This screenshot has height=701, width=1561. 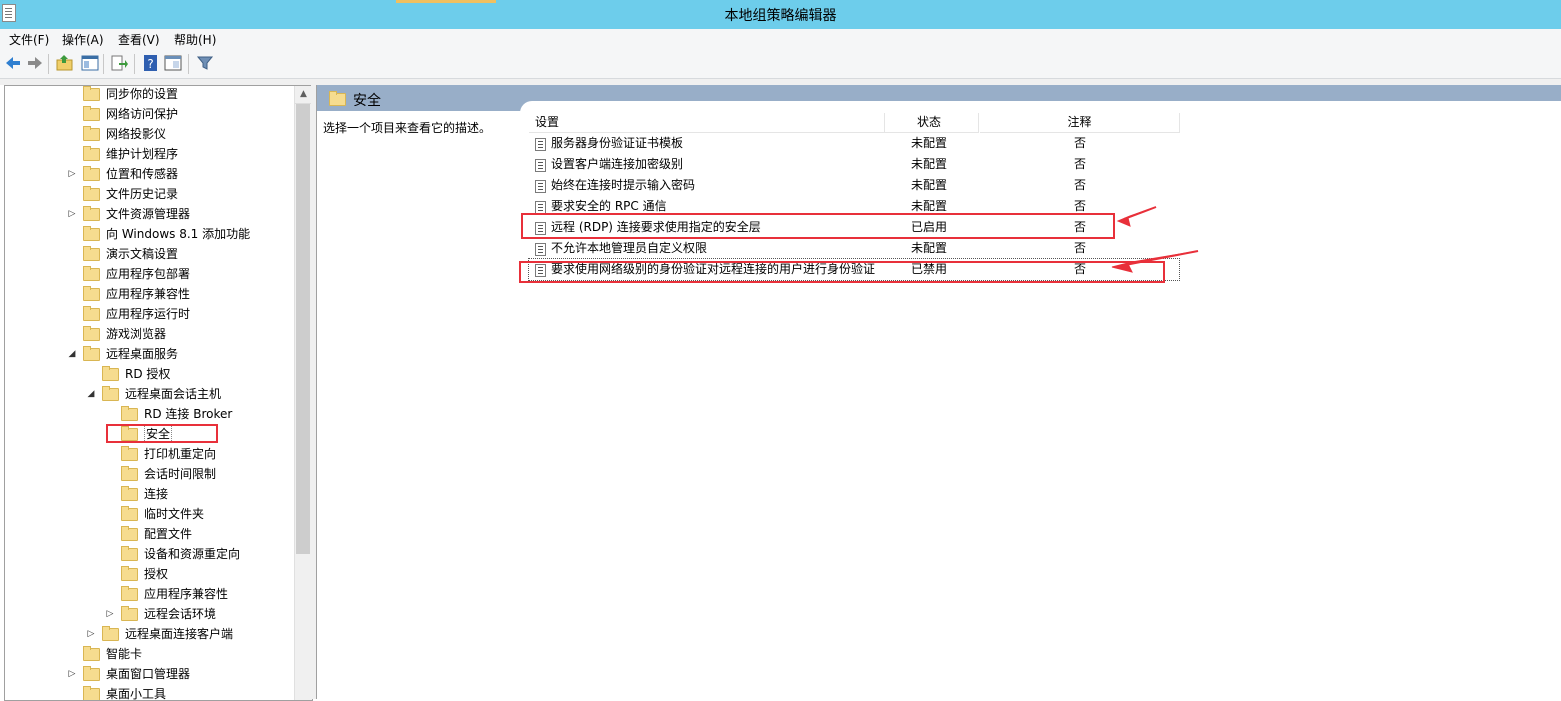 I want to click on tree-item: RD 连接 Broker, so click(x=149, y=414).